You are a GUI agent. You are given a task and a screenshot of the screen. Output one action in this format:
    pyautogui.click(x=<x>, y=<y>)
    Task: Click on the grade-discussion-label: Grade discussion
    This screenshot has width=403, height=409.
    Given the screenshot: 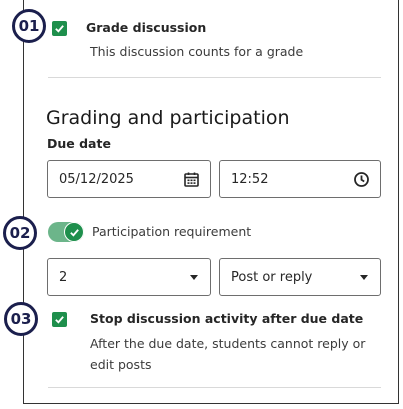 What is the action you would take?
    pyautogui.click(x=146, y=27)
    